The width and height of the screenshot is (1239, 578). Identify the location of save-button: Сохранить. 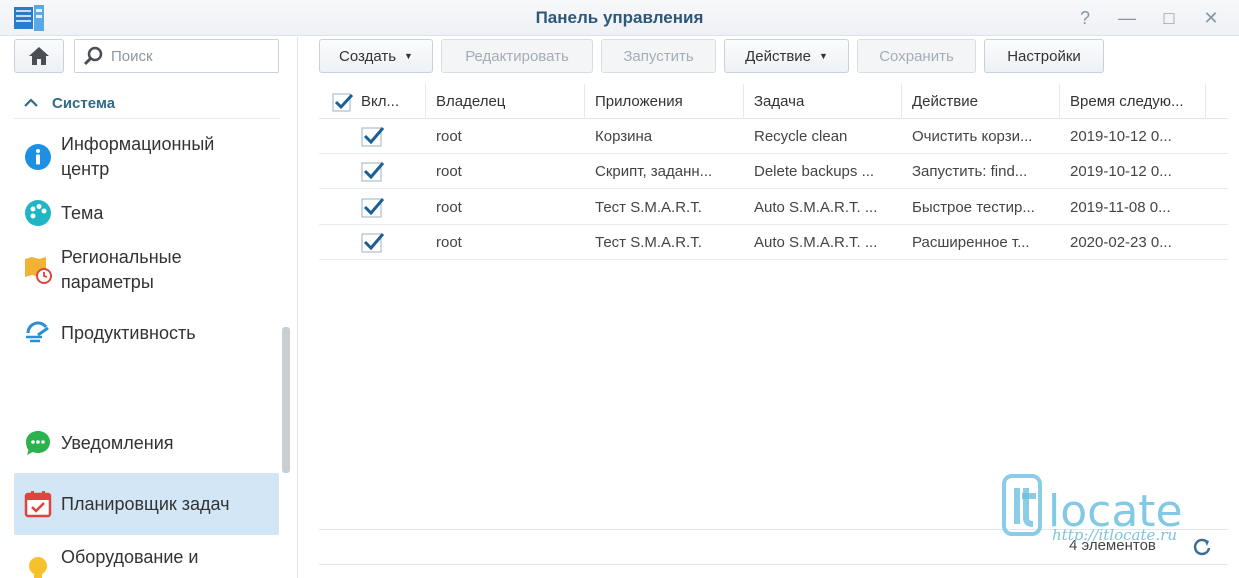
(916, 56).